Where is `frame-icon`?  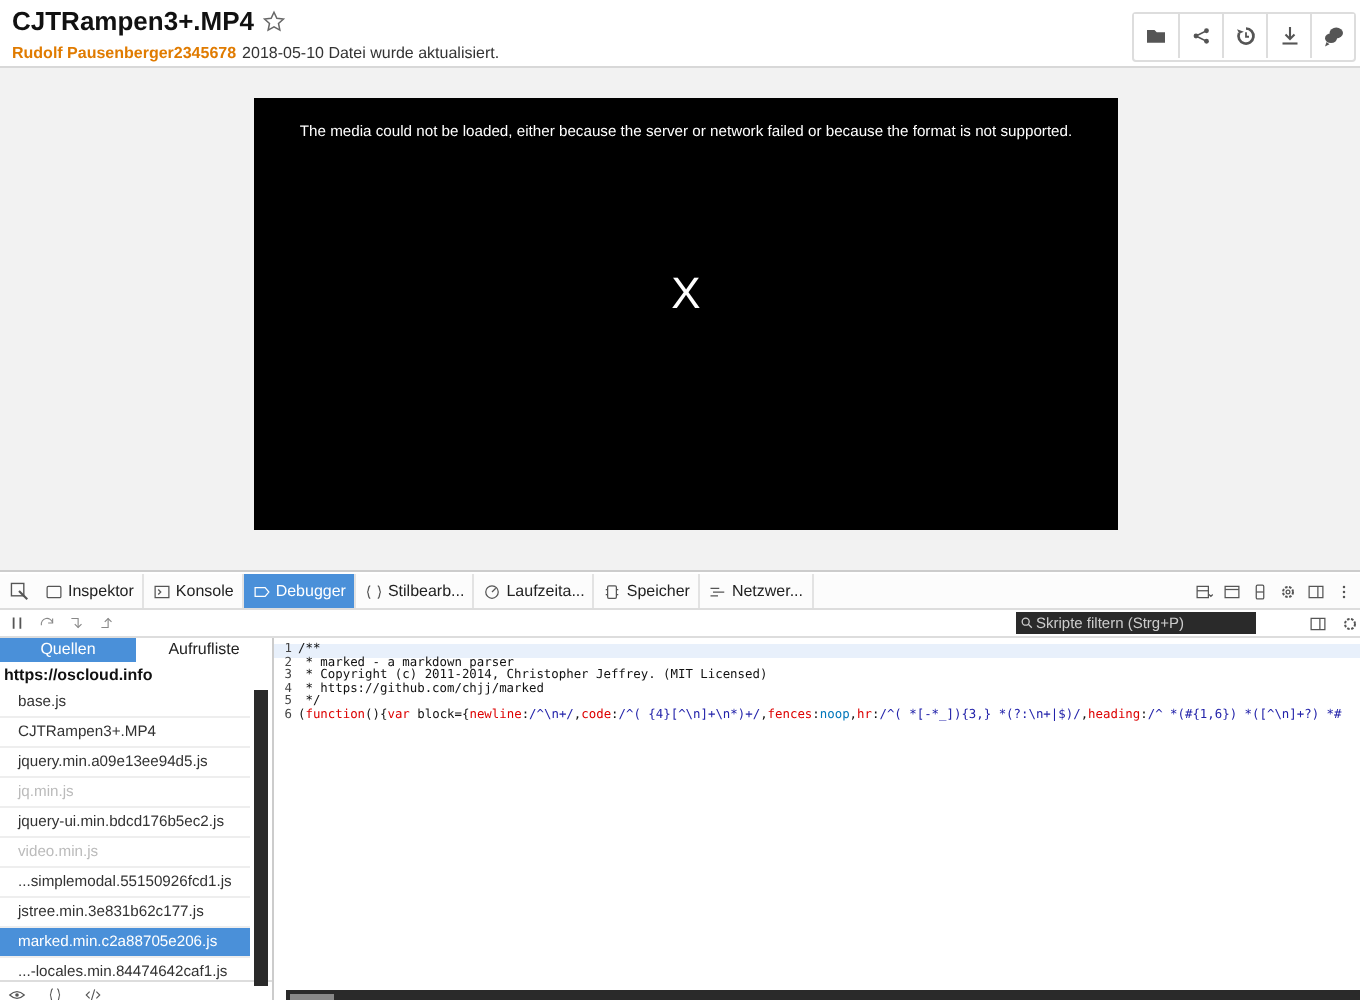 frame-icon is located at coordinates (1232, 591).